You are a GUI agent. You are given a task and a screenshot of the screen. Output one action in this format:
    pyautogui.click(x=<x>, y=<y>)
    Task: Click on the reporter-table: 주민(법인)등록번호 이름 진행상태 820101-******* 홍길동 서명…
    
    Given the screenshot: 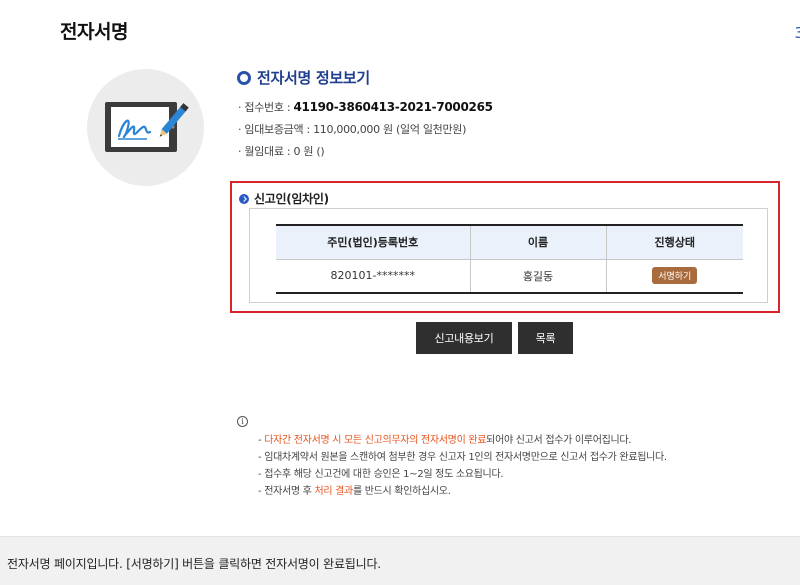 What is the action you would take?
    pyautogui.click(x=509, y=259)
    